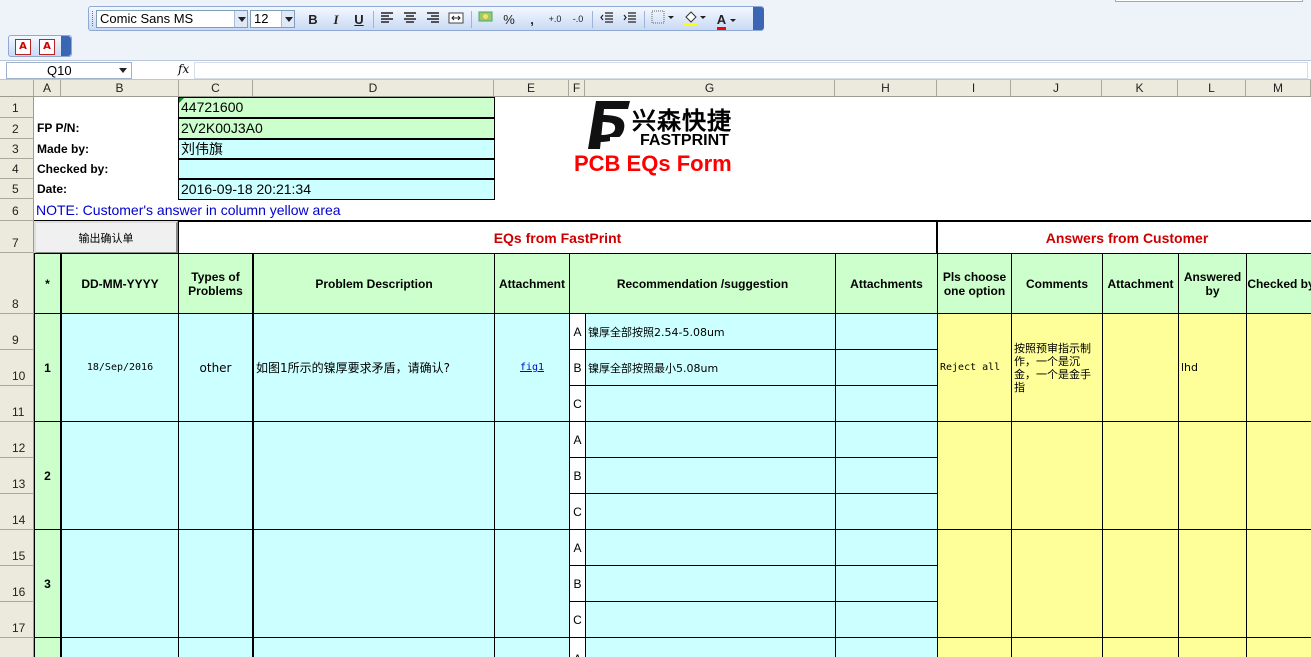 This screenshot has height=657, width=1311. Describe the element at coordinates (886, 88) in the screenshot. I see `column-header: H` at that location.